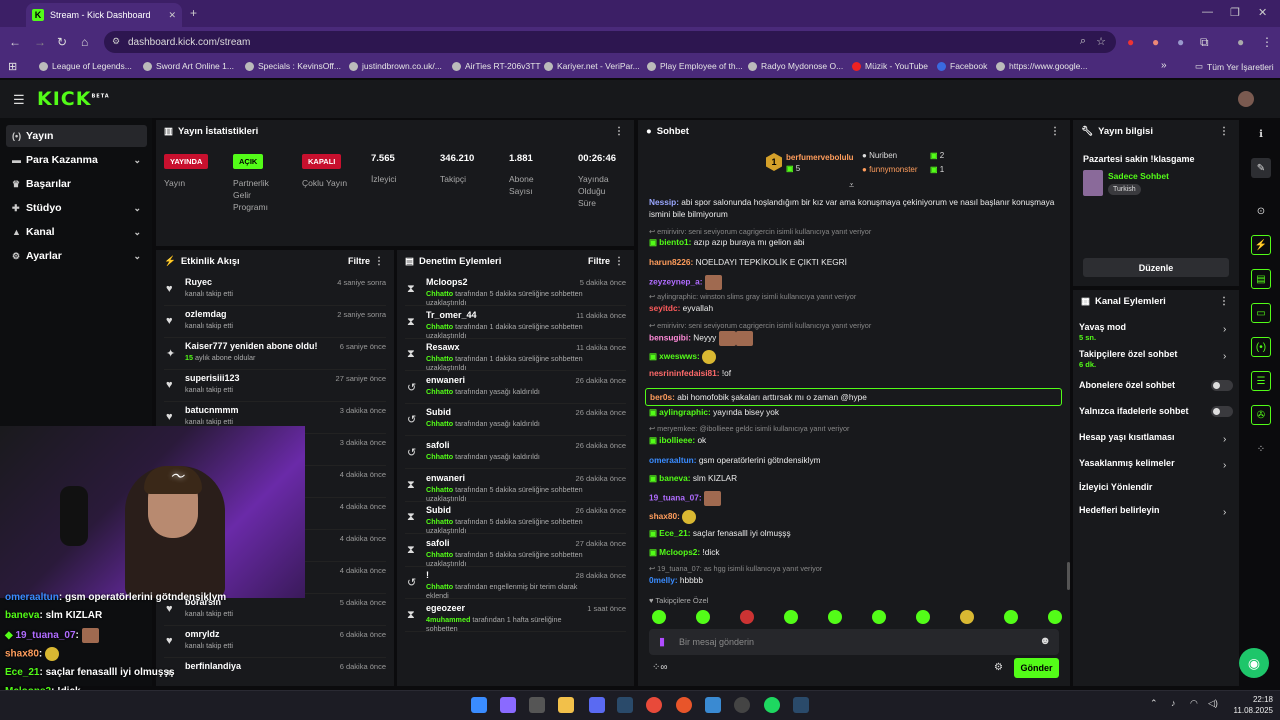  Describe the element at coordinates (1173, 703) in the screenshot. I see `mic-tray-icon: ♪` at that location.